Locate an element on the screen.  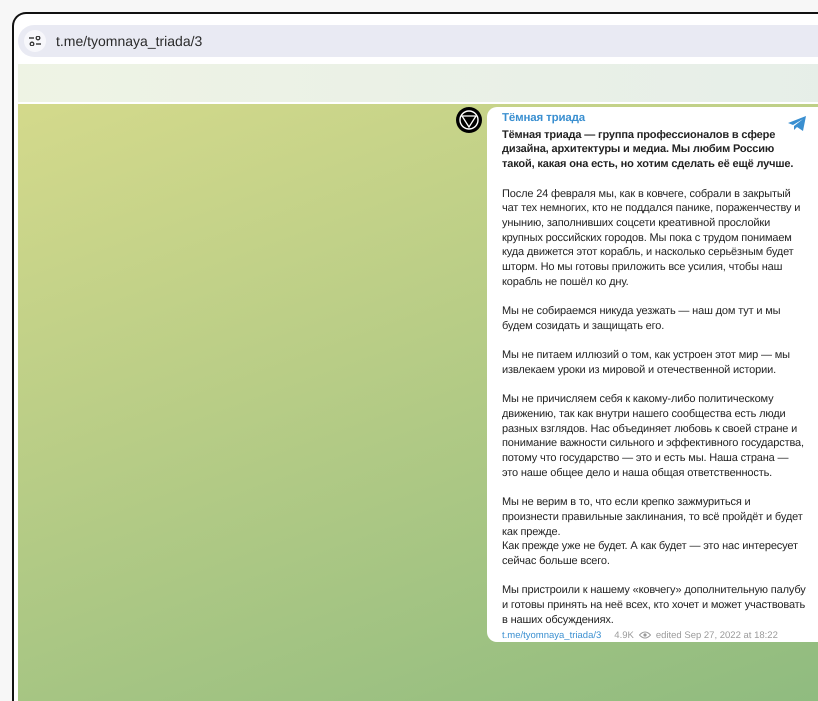
site-settings-icon is located at coordinates (35, 41).